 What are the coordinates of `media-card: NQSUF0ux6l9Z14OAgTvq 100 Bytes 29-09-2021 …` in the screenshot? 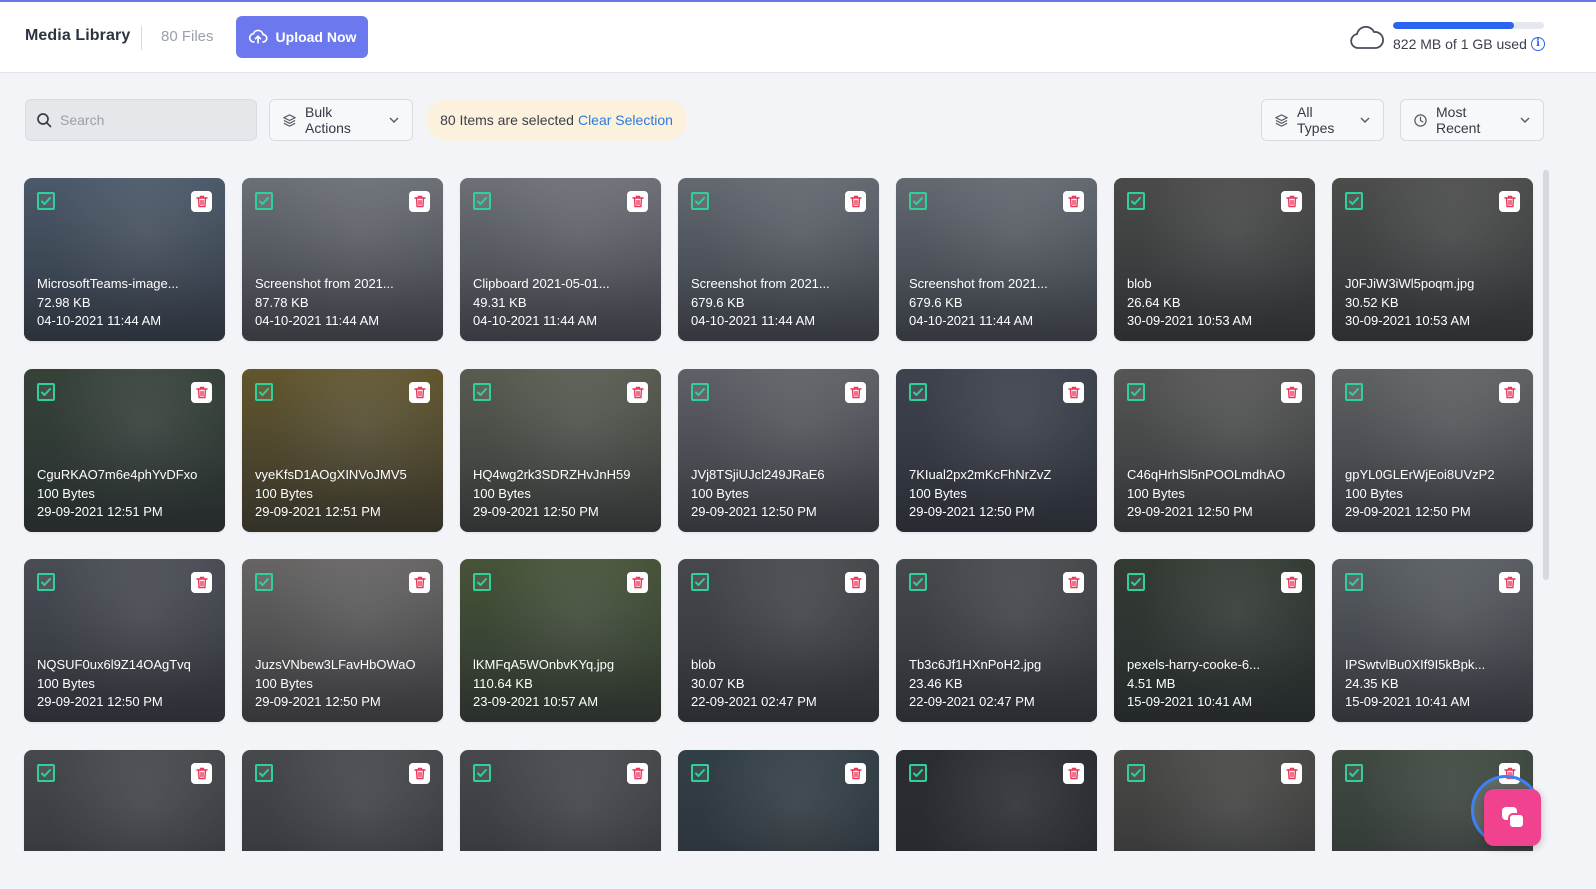 It's located at (124, 640).